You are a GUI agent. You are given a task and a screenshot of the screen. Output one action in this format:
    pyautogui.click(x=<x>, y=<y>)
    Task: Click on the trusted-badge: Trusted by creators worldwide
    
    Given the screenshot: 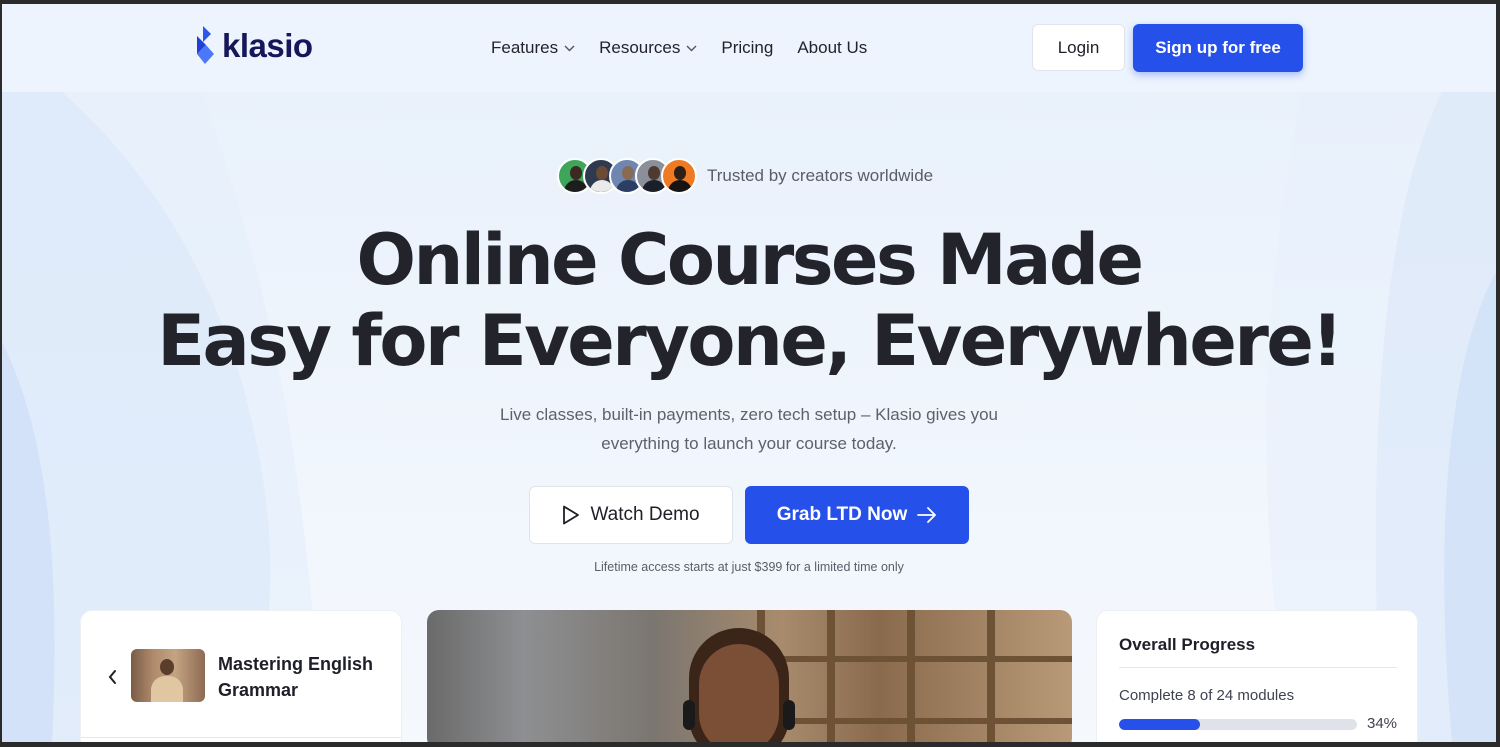 What is the action you would take?
    pyautogui.click(x=745, y=176)
    